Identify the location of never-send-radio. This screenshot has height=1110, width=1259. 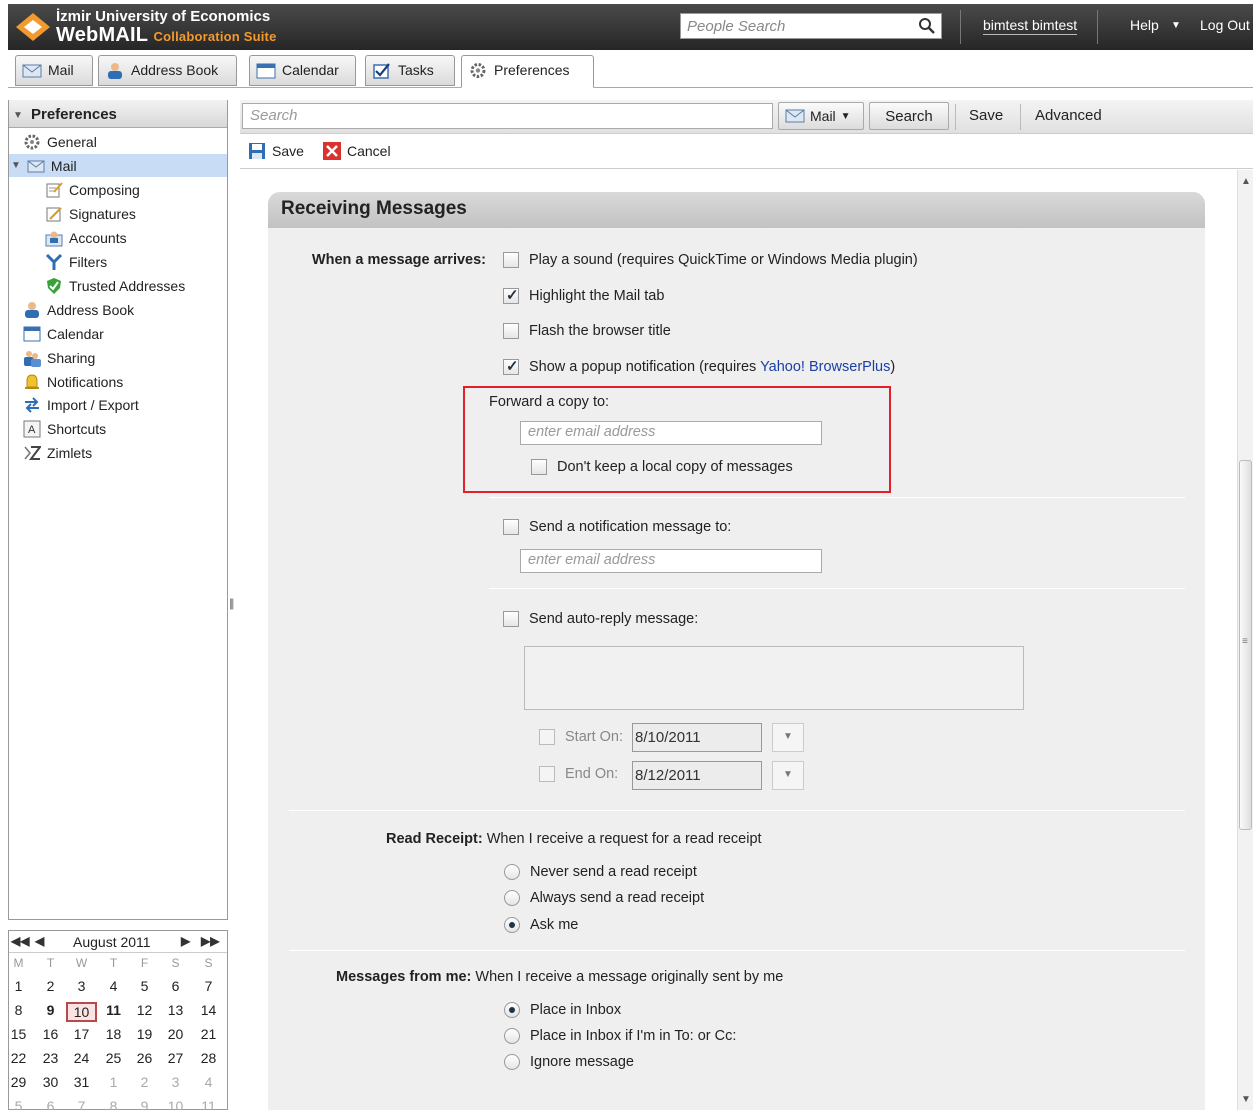
(512, 872).